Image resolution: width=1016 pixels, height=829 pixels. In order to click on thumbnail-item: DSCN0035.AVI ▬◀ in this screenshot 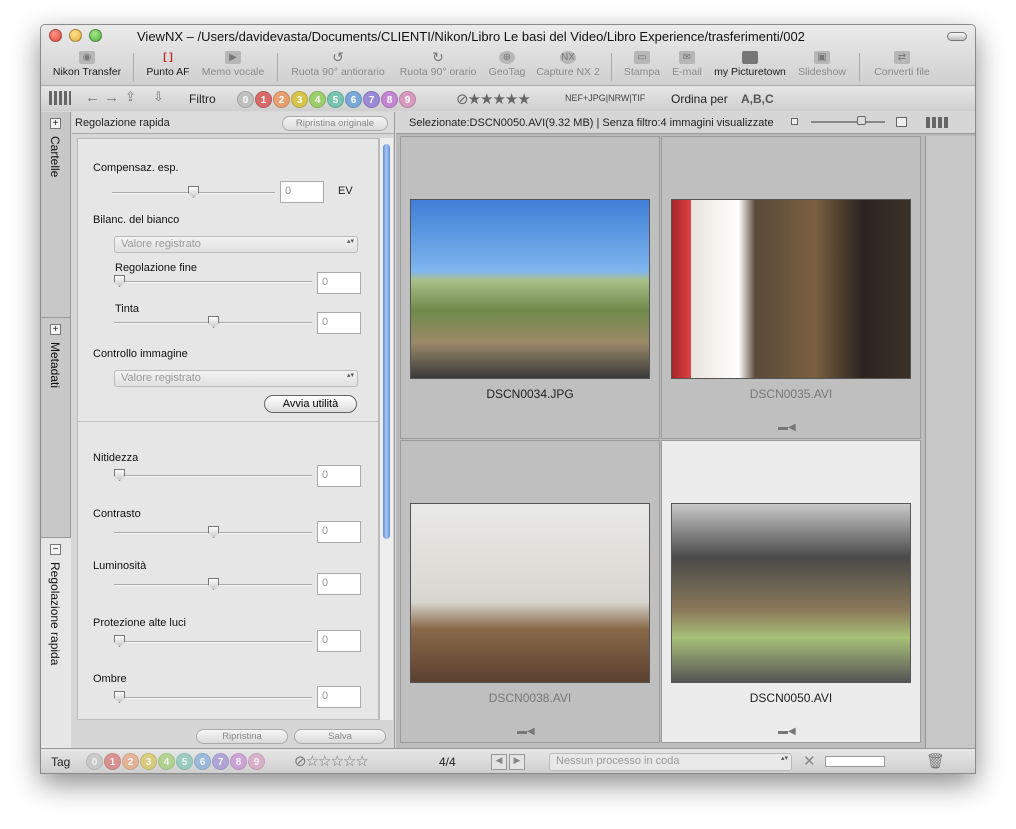, I will do `click(791, 287)`.